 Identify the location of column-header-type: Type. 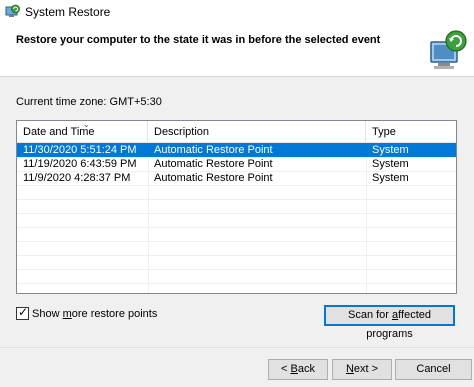
(411, 132).